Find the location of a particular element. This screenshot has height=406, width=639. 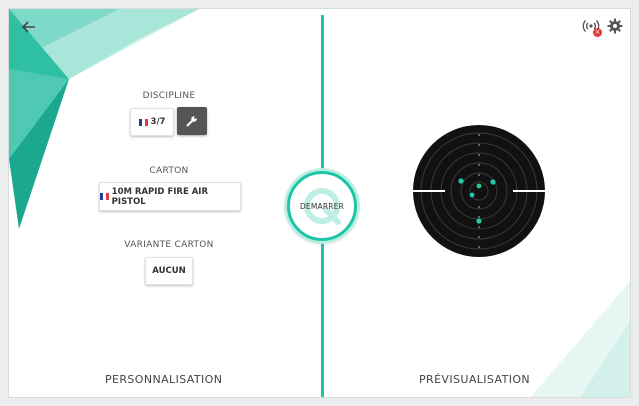

start-button-label: DEMARRER is located at coordinates (322, 206).